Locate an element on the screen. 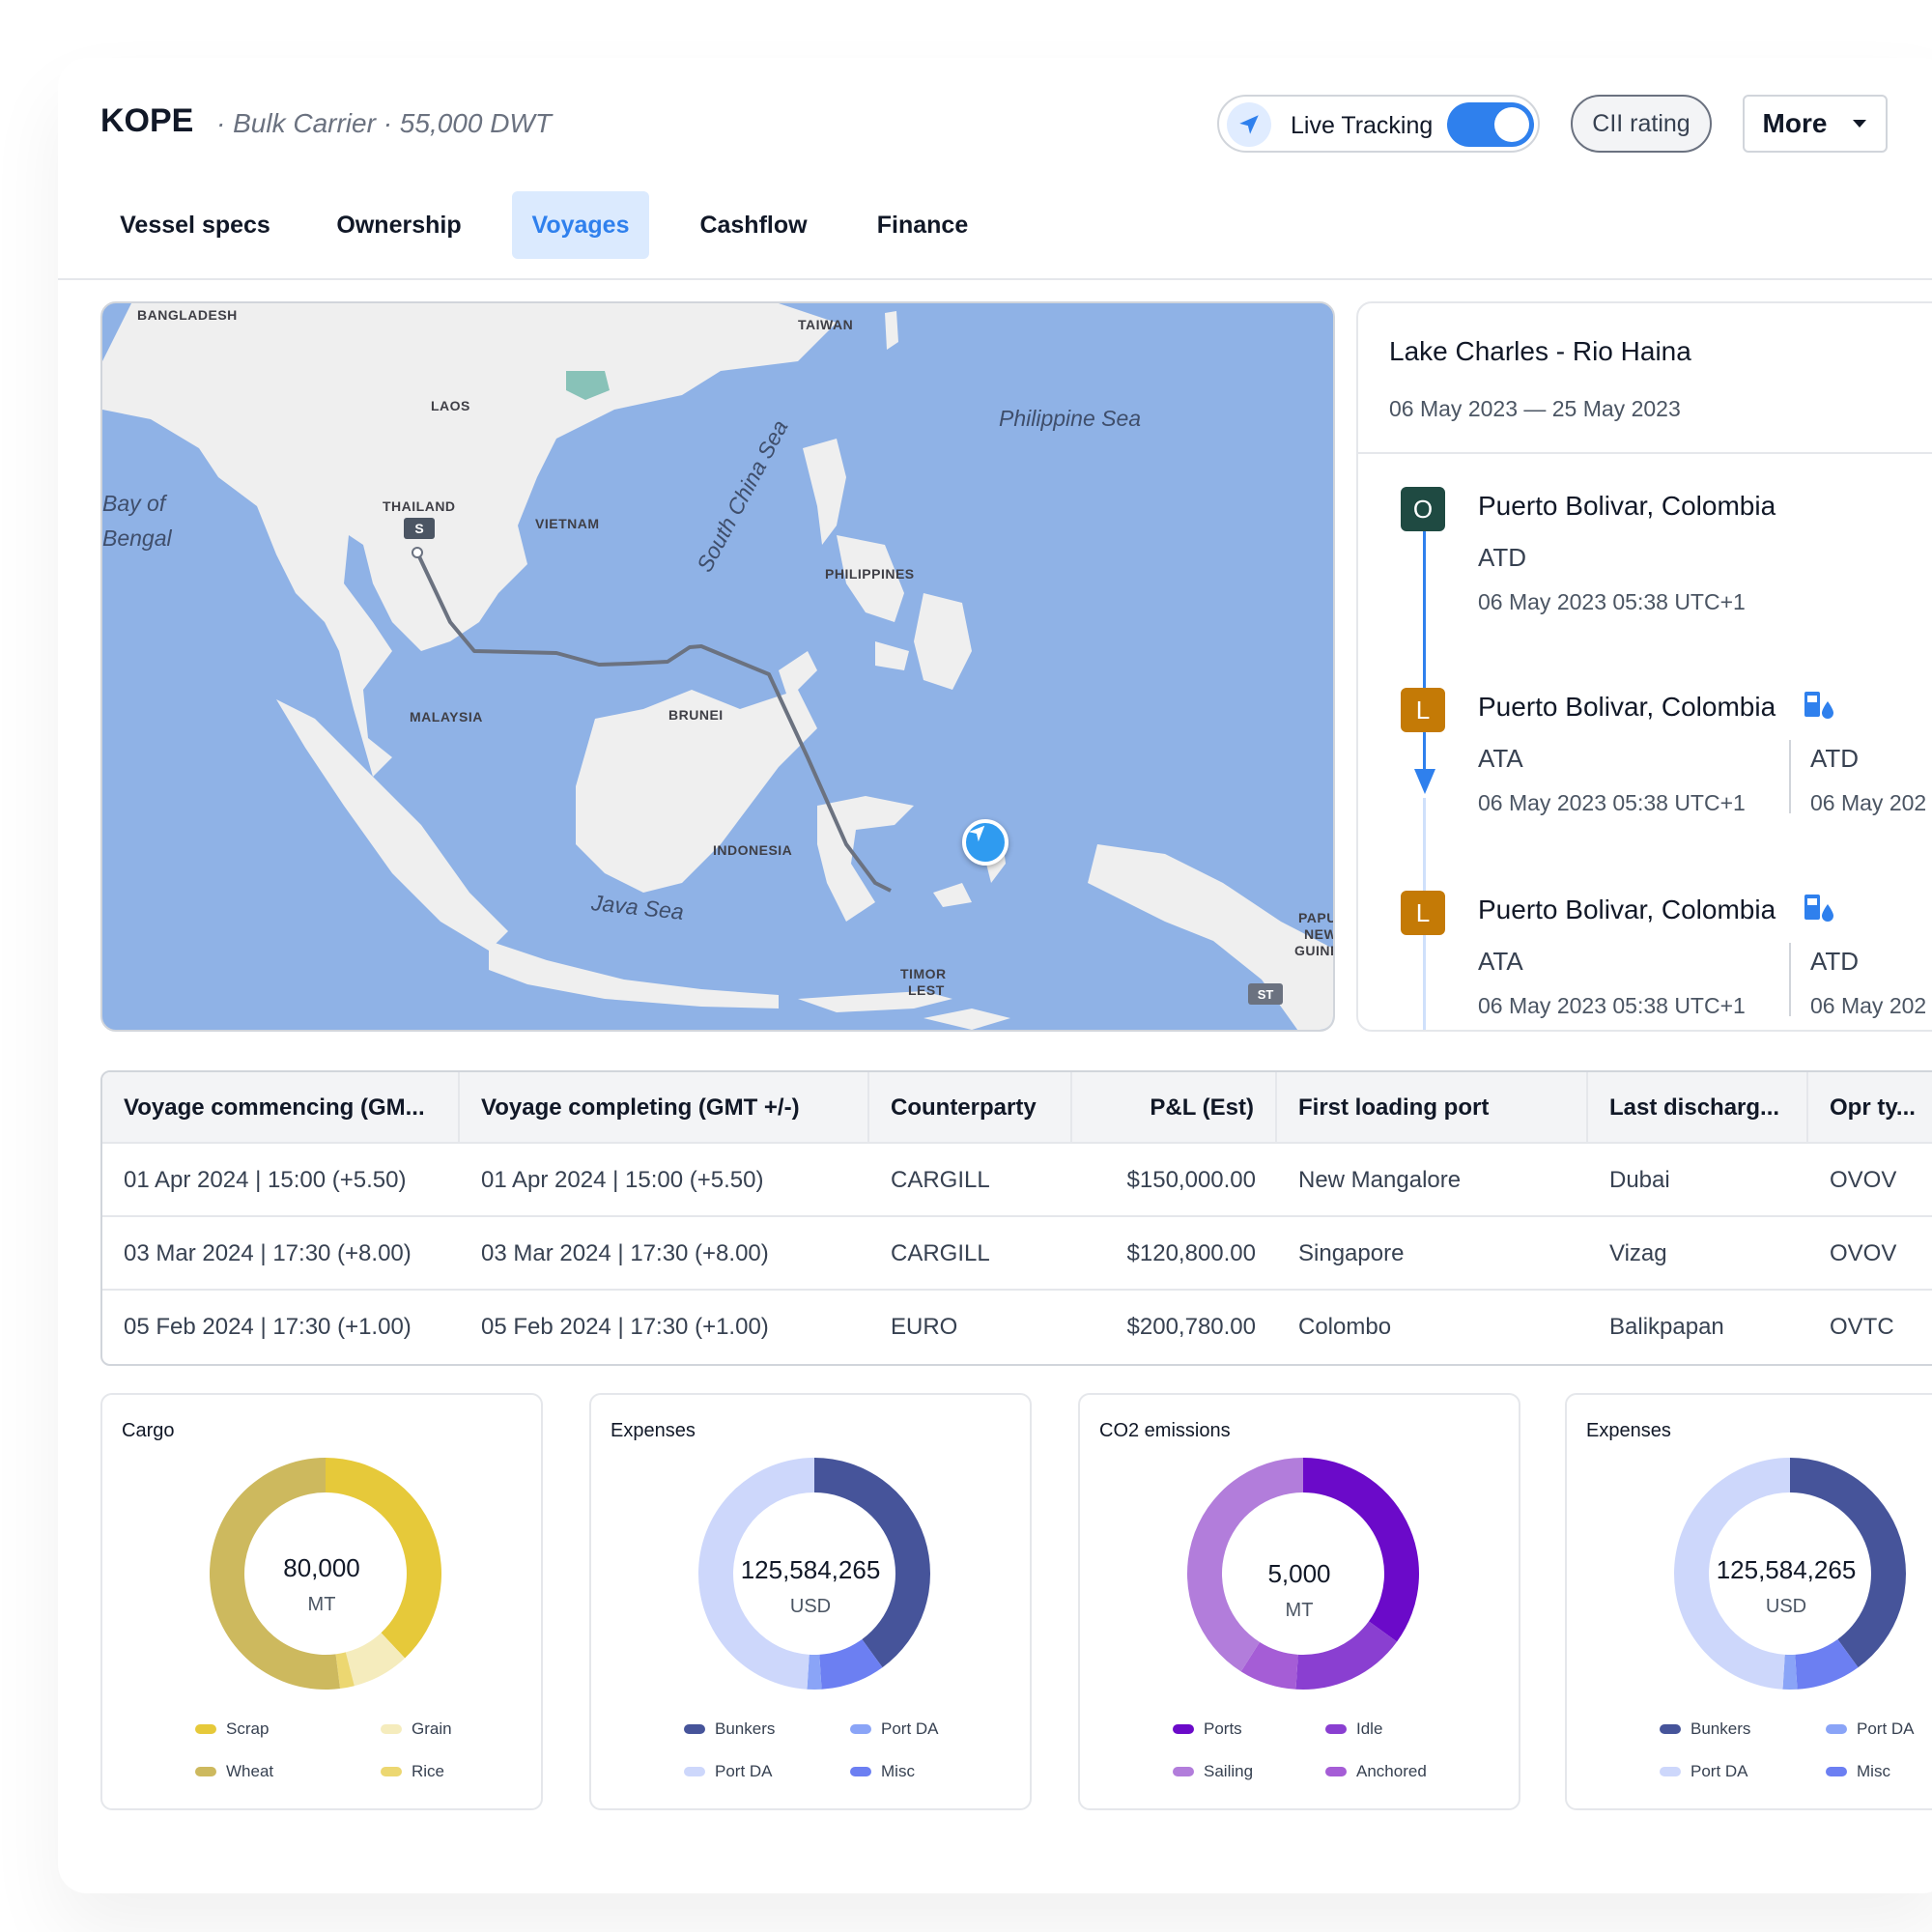  donut-segment-idle is located at coordinates (1346, 1655).